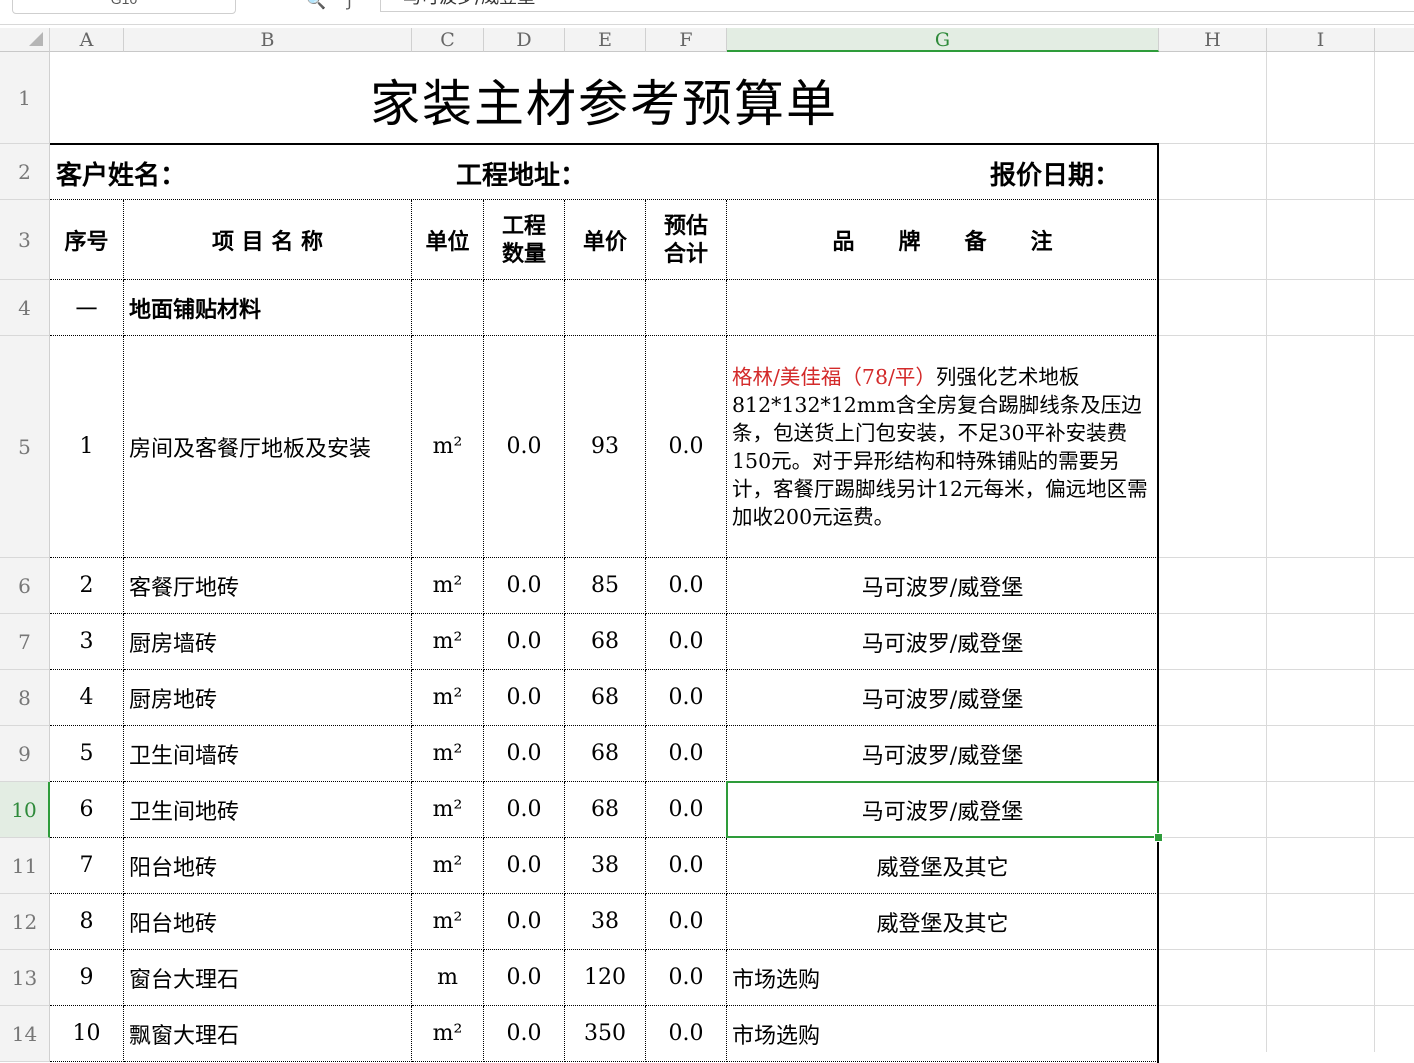 This screenshot has height=1063, width=1414. I want to click on row-header-12: 12, so click(25, 922).